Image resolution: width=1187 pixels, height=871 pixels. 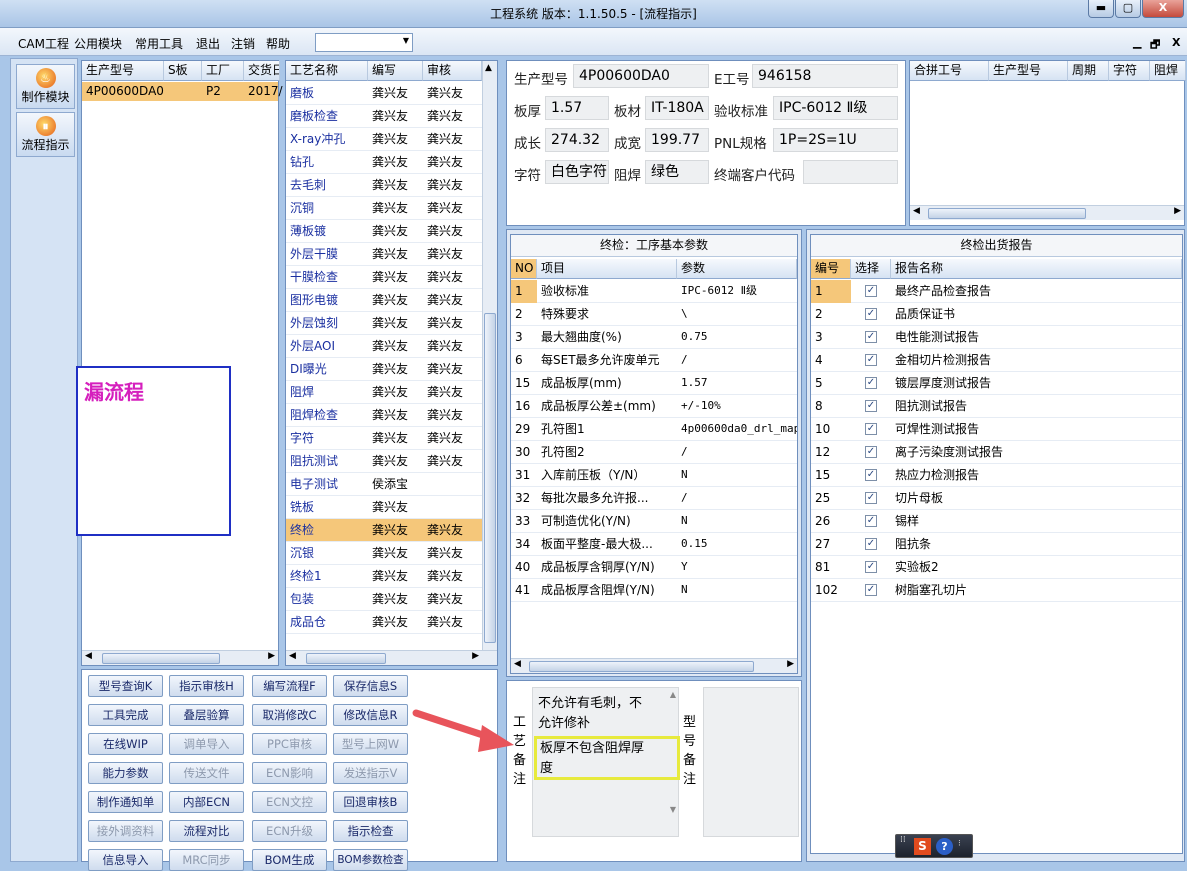 I want to click on table-row: 15 ✓ 热应力检测报告, so click(x=996, y=475).